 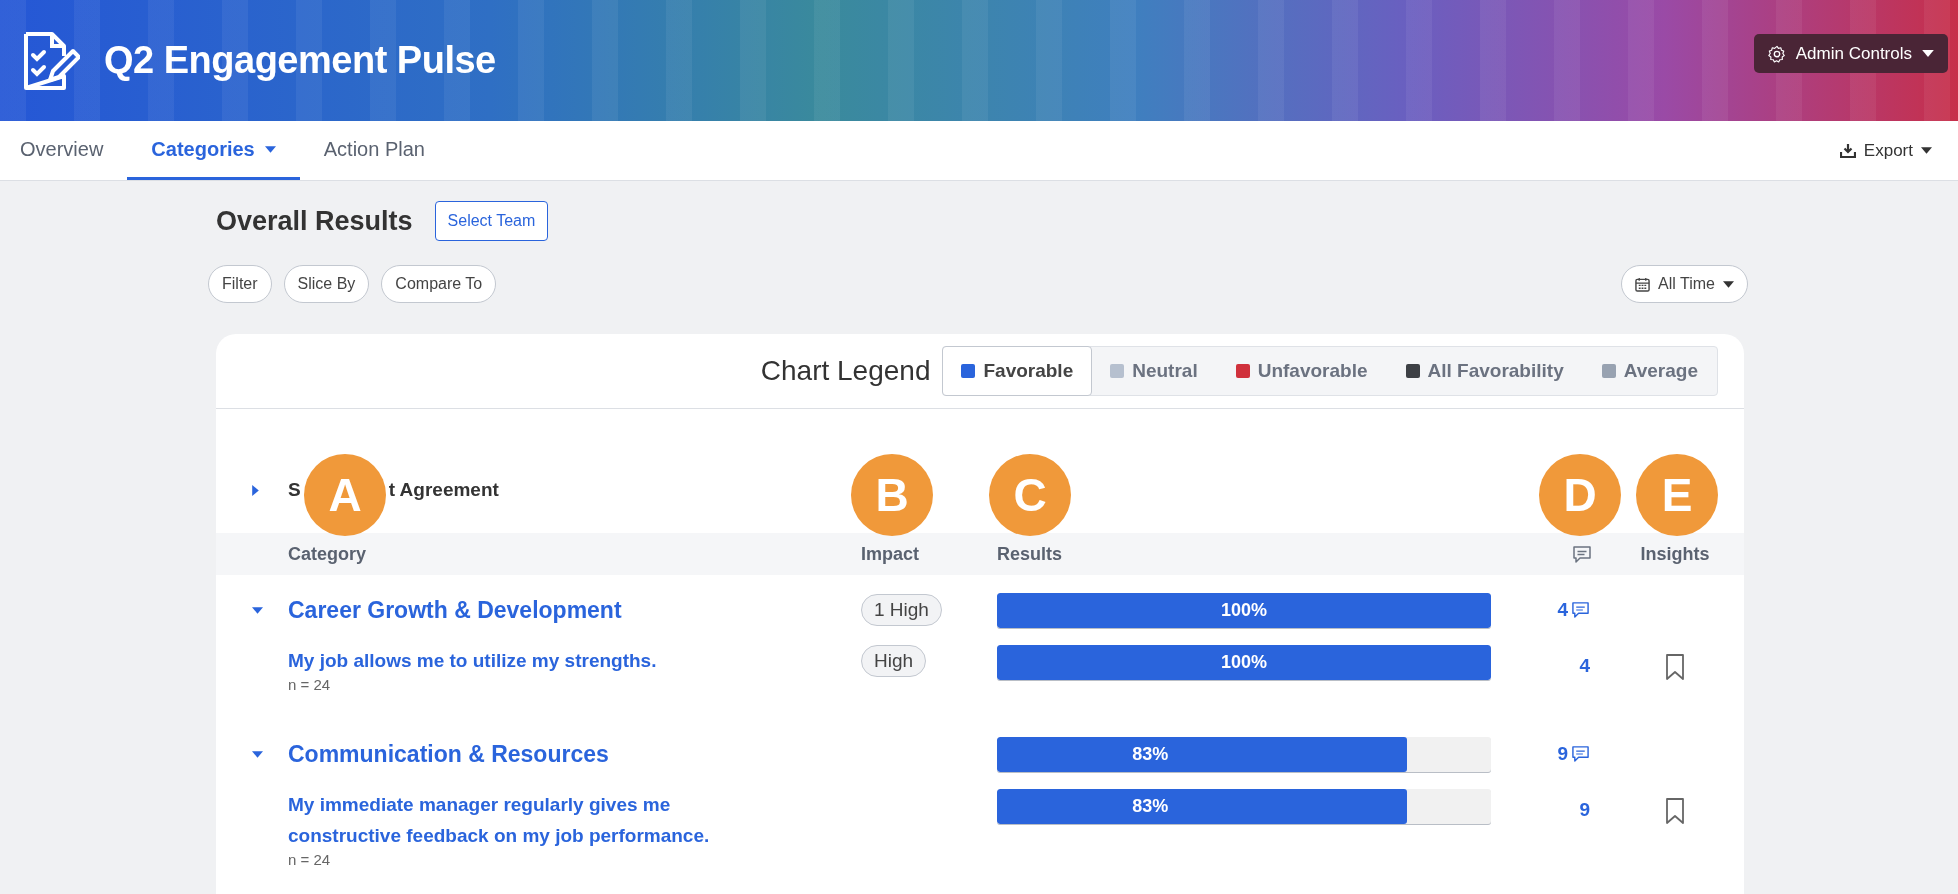 What do you see at coordinates (1030, 554) in the screenshot?
I see `column-header: Results` at bounding box center [1030, 554].